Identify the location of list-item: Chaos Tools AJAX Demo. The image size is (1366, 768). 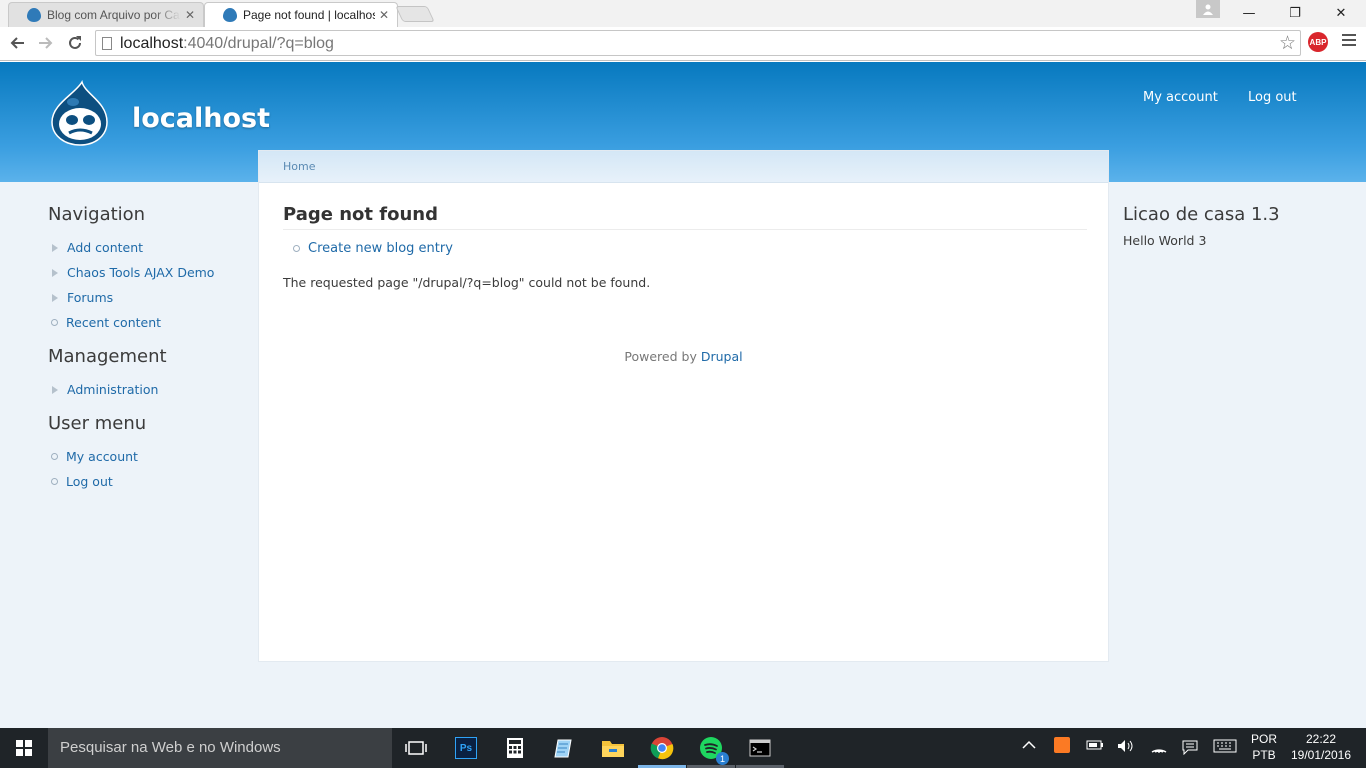
(148, 272).